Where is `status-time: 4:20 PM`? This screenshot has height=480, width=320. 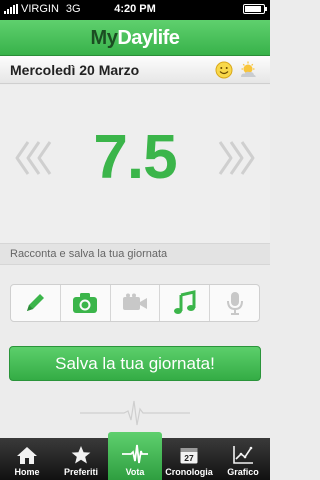
status-time: 4:20 PM is located at coordinates (135, 9).